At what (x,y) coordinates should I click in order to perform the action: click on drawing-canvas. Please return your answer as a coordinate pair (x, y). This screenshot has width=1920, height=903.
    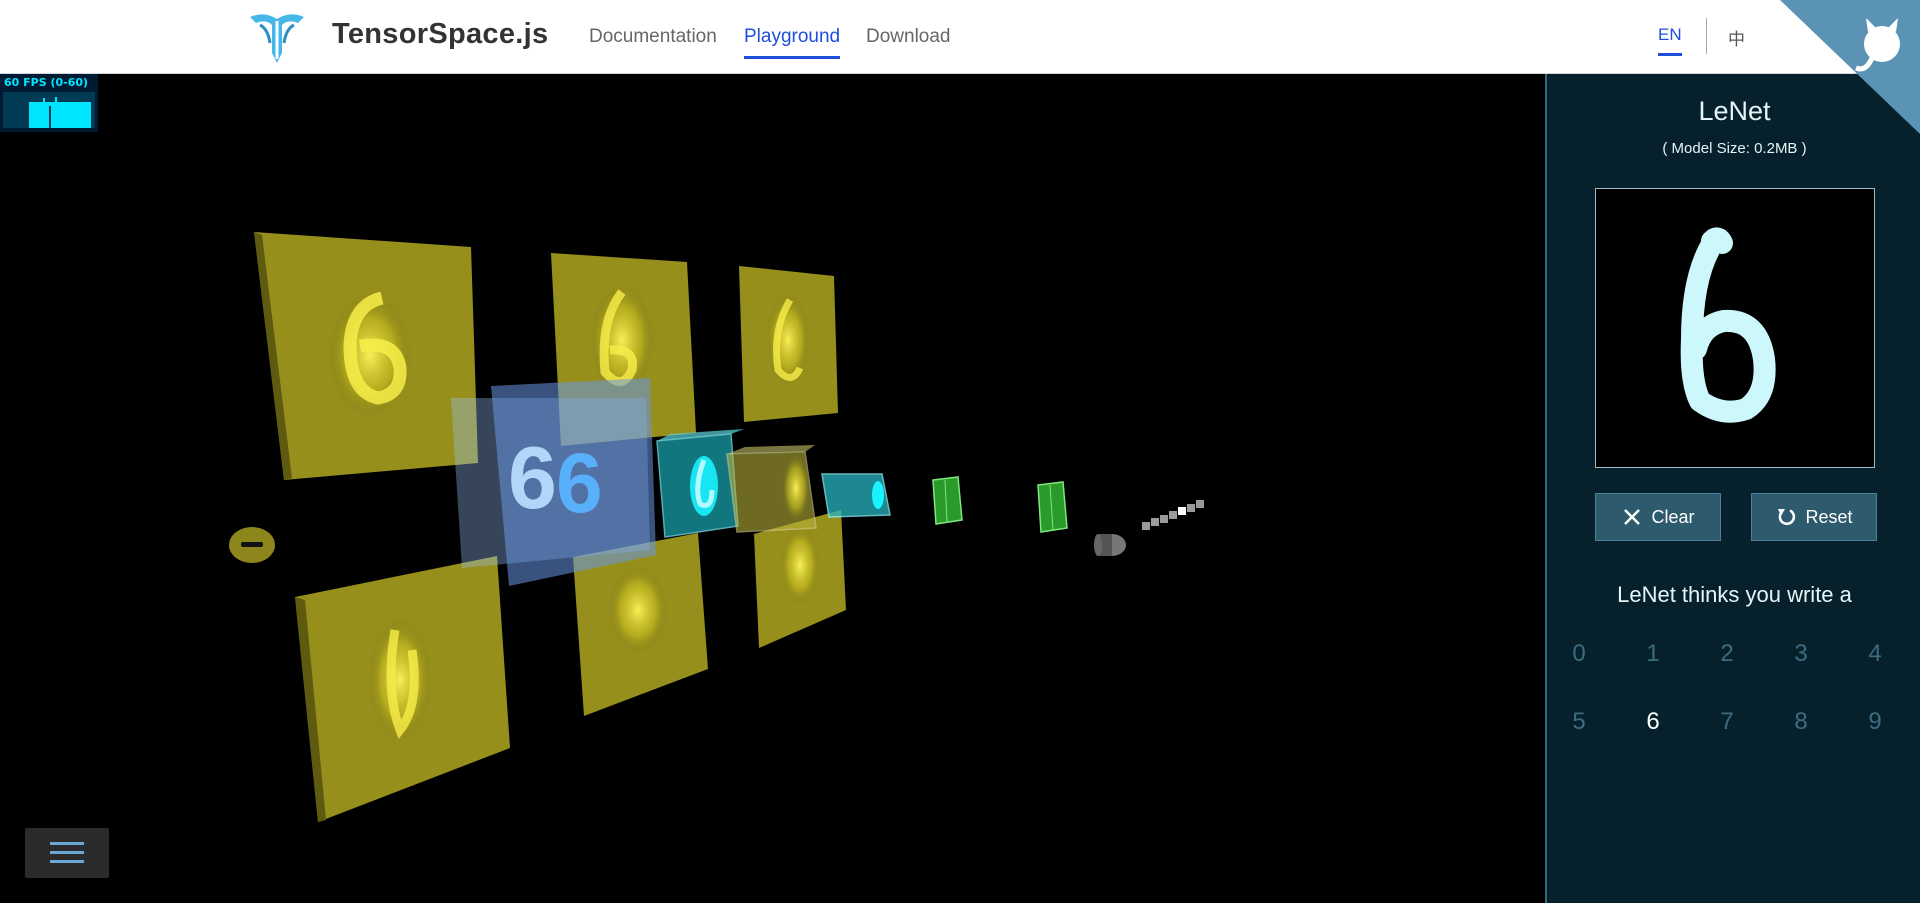
    Looking at the image, I should click on (1735, 328).